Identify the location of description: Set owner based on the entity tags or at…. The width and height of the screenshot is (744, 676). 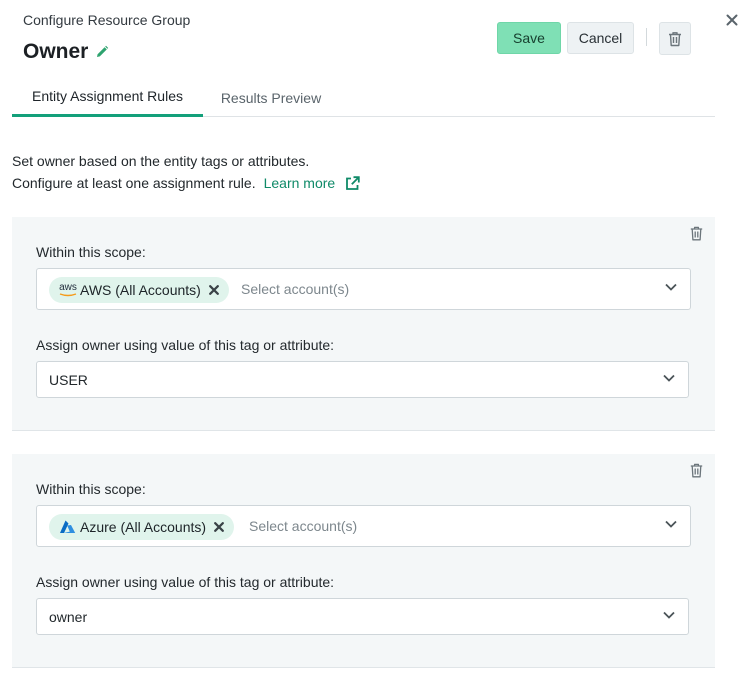
(186, 172).